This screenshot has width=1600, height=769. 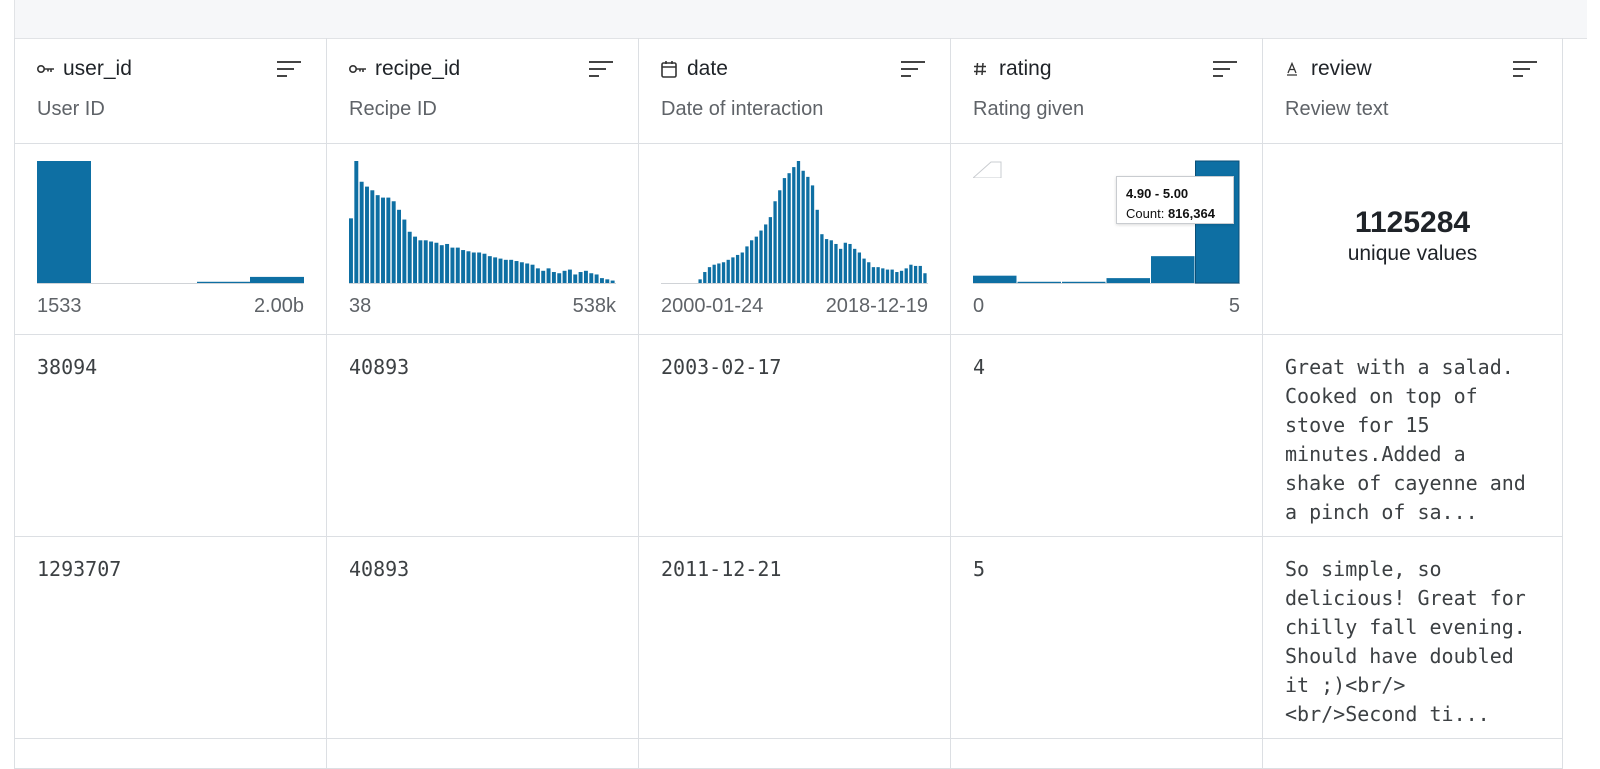 What do you see at coordinates (483, 91) in the screenshot?
I see `column-header-recipe-id: recipe_id Recipe ID` at bounding box center [483, 91].